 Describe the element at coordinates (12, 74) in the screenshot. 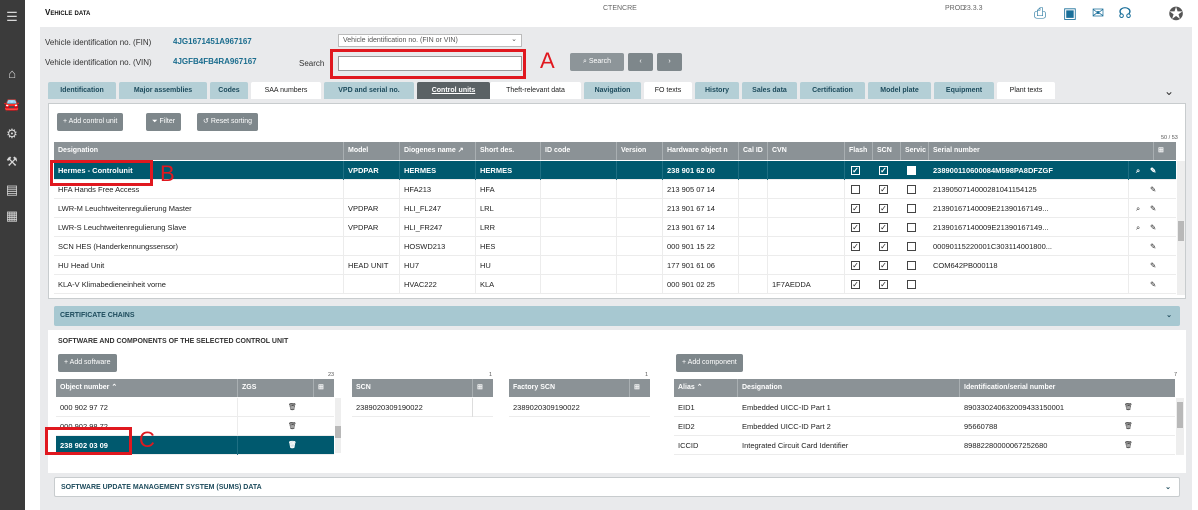

I see `home-icon: ⌂` at that location.